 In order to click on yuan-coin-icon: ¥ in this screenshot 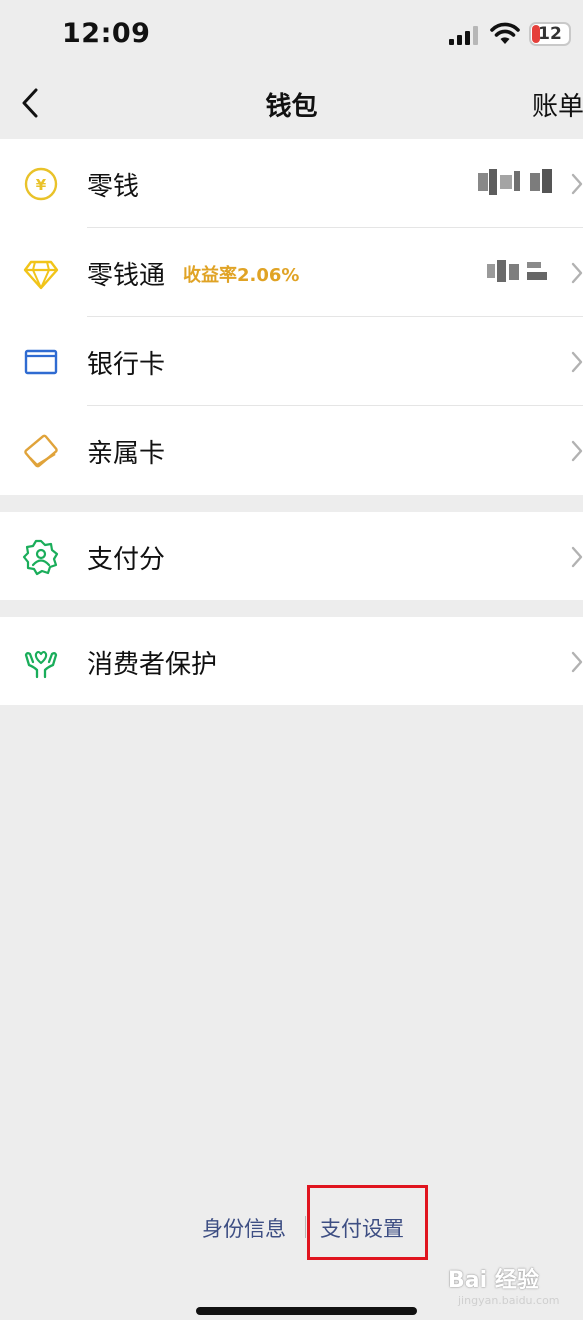, I will do `click(41, 184)`.